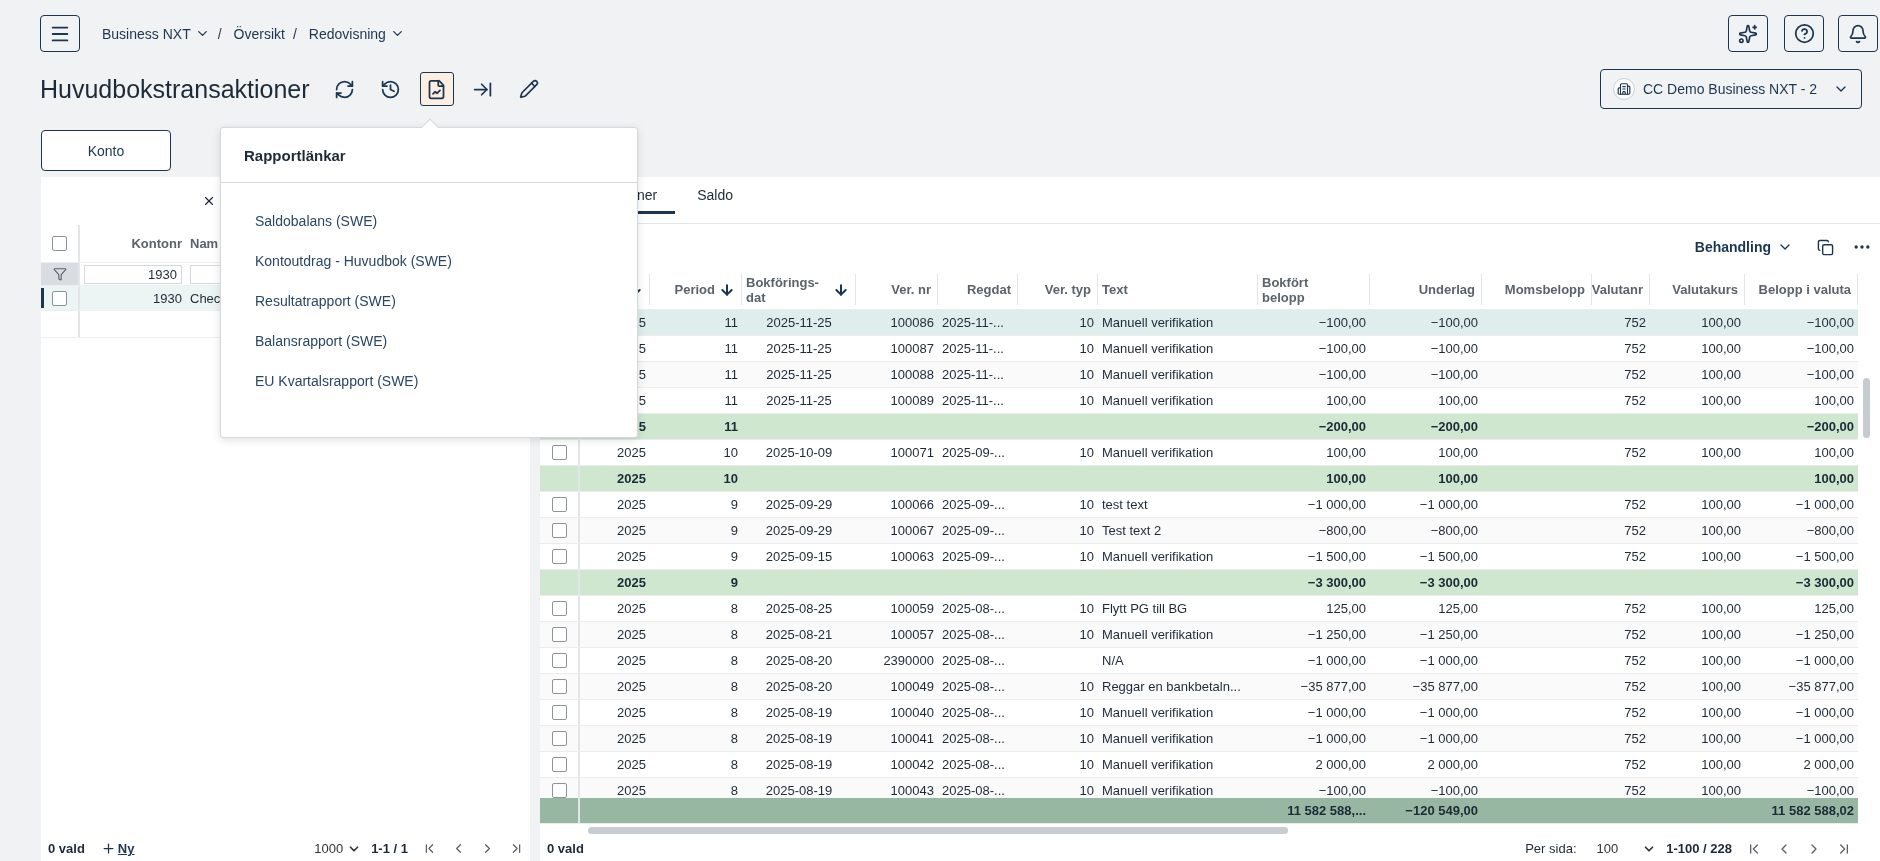 Image resolution: width=1880 pixels, height=861 pixels. Describe the element at coordinates (1199, 635) in the screenshot. I see `table-row: 2025 8 2025-08-21 100057 2025-08-... 10 Manuell verifikation −1 250,00 −1 250,00 752 100,00 −1 250,00` at that location.